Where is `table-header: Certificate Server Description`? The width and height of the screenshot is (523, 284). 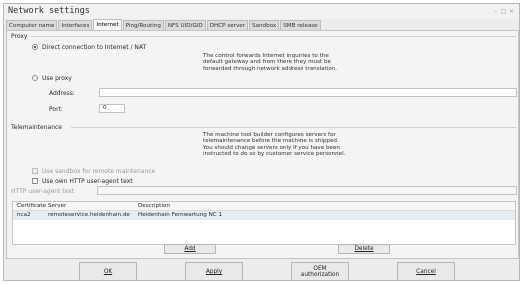
table-header: Certificate Server Description is located at coordinates (264, 206).